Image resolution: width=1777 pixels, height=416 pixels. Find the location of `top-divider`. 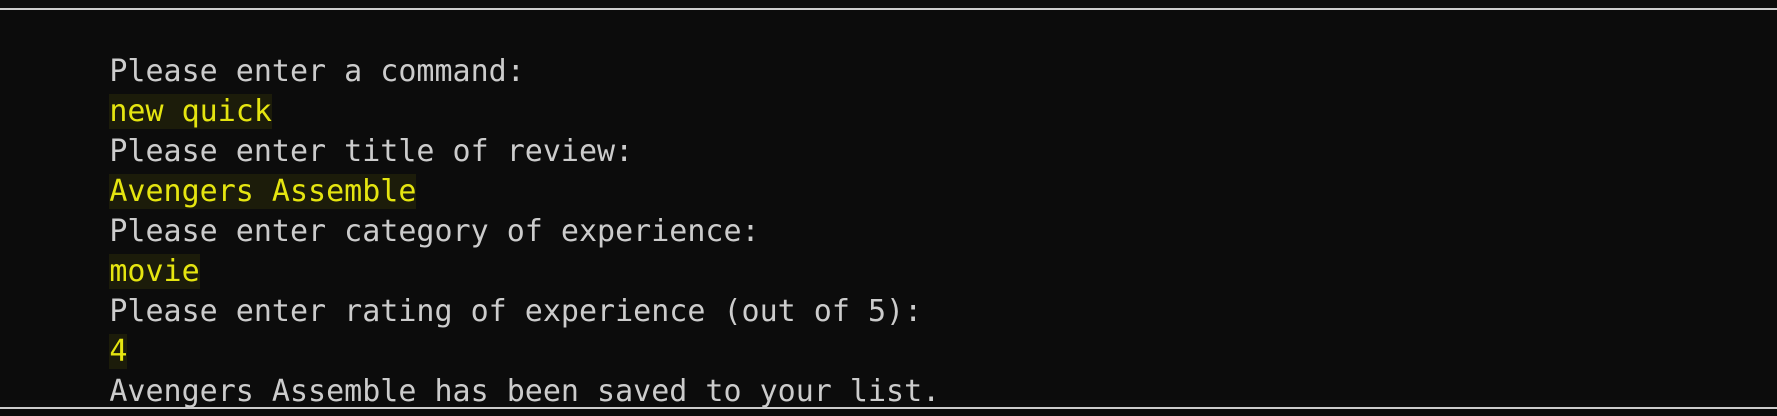

top-divider is located at coordinates (888, 9).